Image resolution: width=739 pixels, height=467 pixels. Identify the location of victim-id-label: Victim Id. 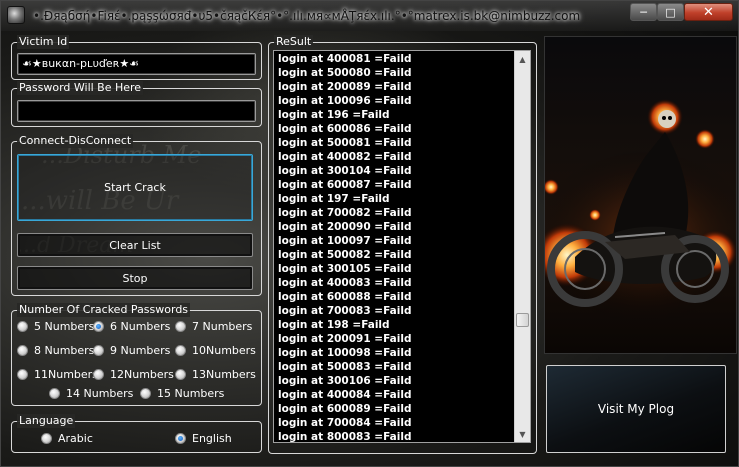
(43, 42).